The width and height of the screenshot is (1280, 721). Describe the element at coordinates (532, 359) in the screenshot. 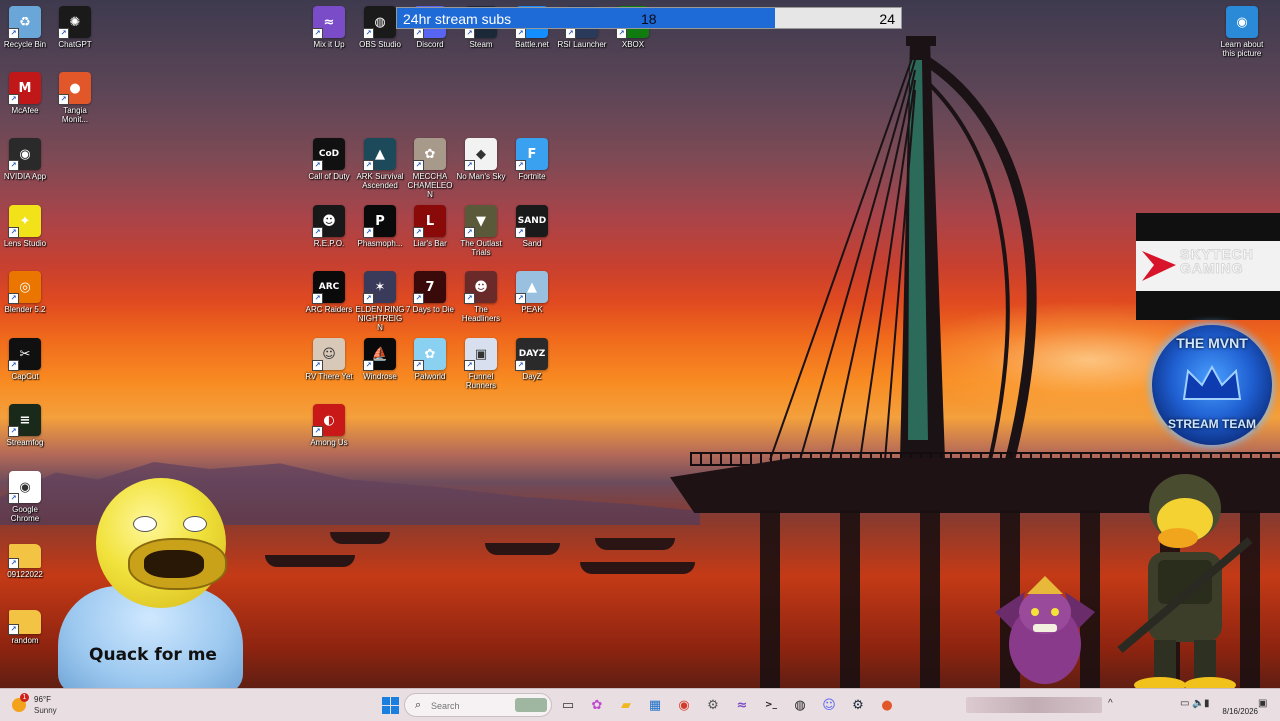

I see `desktop-shortcut: DAYZ ↗ DayZ` at that location.